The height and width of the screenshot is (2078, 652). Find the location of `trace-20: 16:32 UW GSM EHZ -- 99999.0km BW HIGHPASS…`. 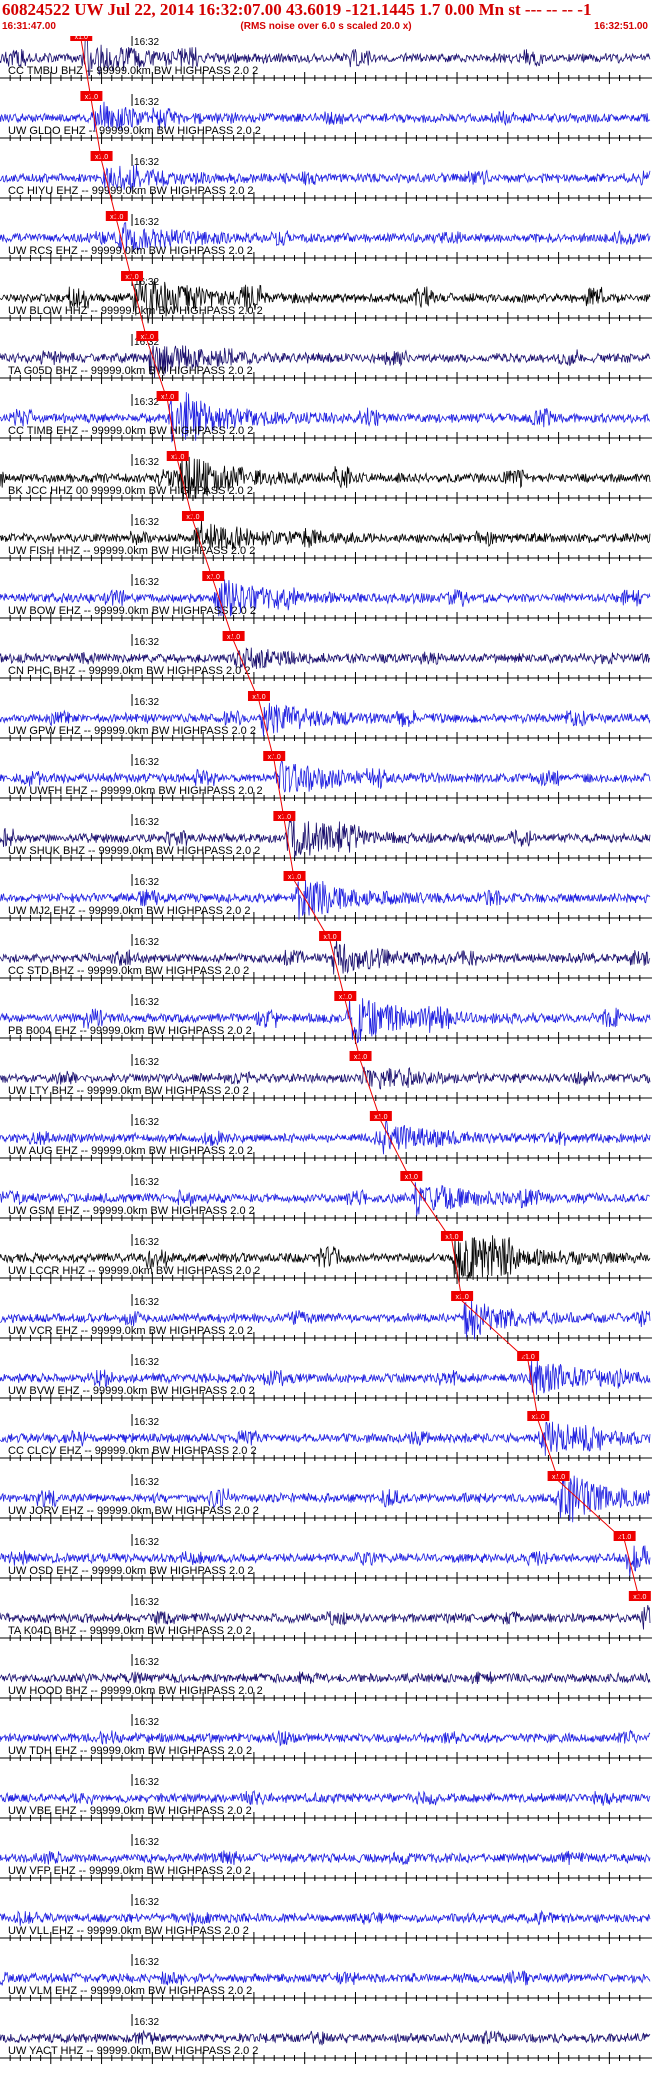

trace-20: 16:32 UW GSM EHZ -- 99999.0km BW HIGHPASS… is located at coordinates (326, 1197).